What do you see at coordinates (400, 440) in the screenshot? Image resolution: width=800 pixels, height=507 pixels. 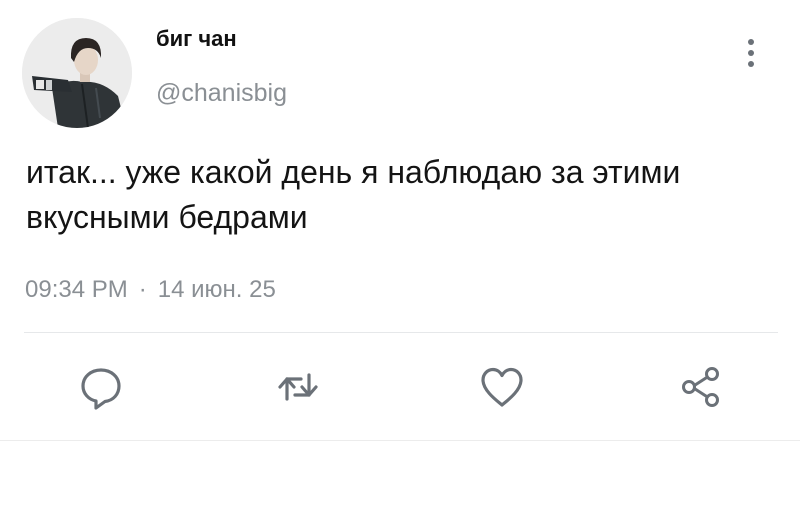 I see `bottom-divider` at bounding box center [400, 440].